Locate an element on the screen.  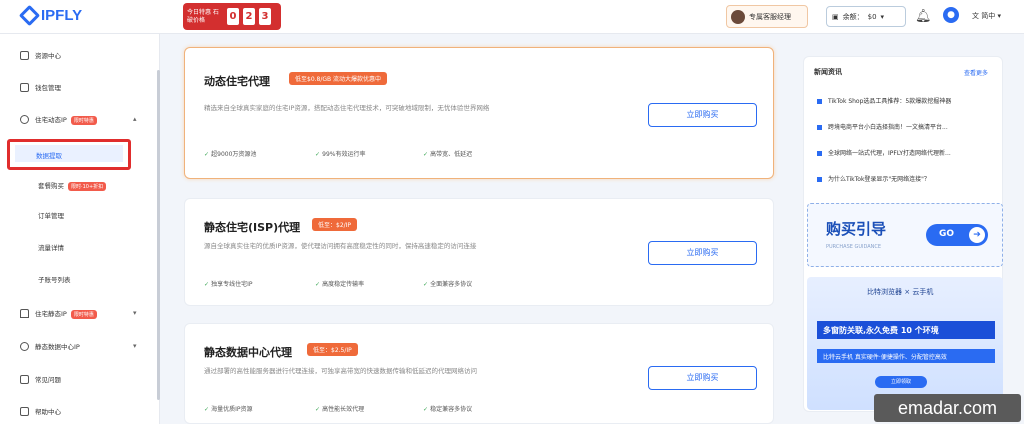
news-more-link: 查看更多 is located at coordinates (976, 72).